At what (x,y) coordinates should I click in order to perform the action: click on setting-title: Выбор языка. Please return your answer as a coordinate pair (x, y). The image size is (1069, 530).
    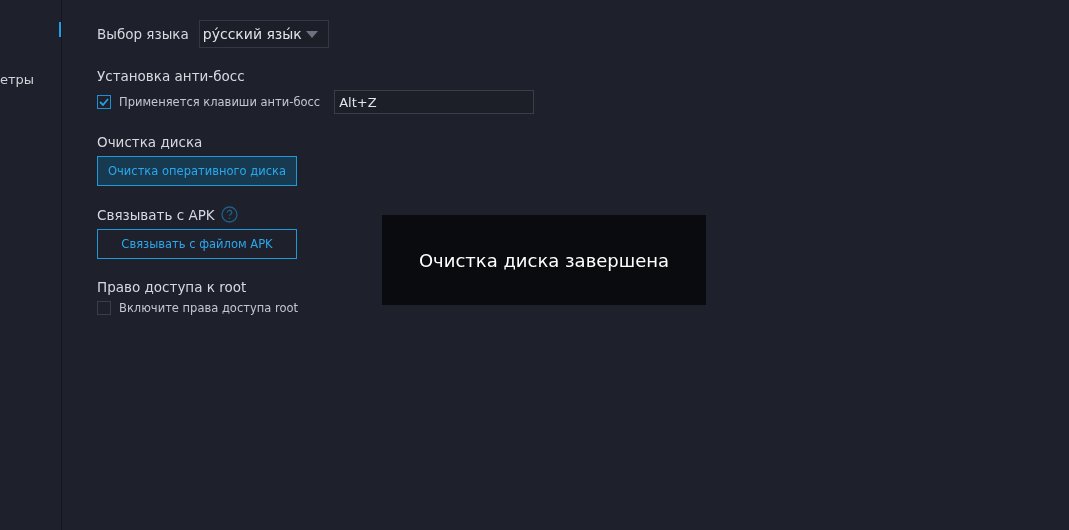
    Looking at the image, I should click on (143, 34).